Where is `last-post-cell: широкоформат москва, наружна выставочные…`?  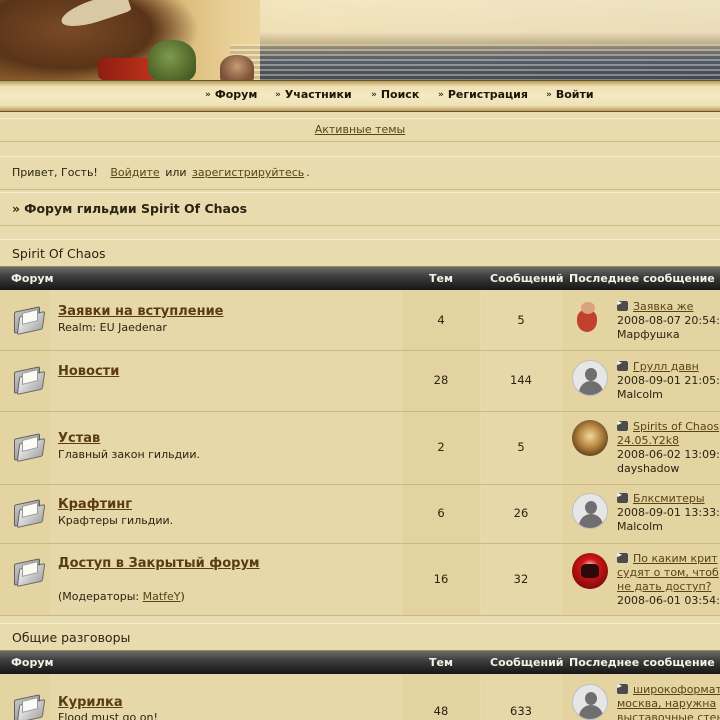
last-post-cell: широкоформат москва, наружна выставочные… is located at coordinates (641, 697).